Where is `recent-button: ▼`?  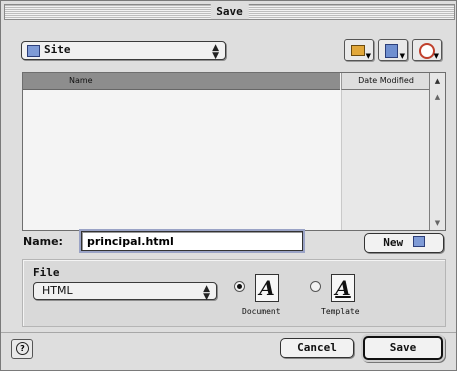 recent-button: ▼ is located at coordinates (427, 50).